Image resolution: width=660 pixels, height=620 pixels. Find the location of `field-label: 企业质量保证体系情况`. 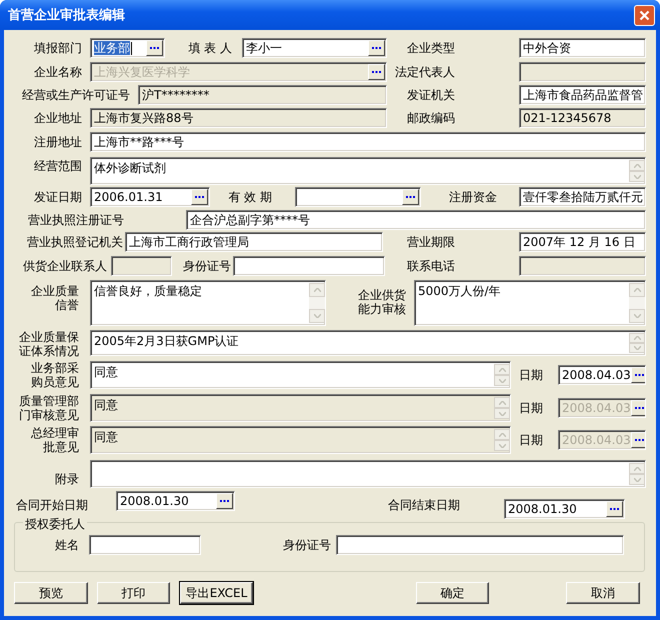

field-label: 企业质量保证体系情况 is located at coordinates (48, 344).